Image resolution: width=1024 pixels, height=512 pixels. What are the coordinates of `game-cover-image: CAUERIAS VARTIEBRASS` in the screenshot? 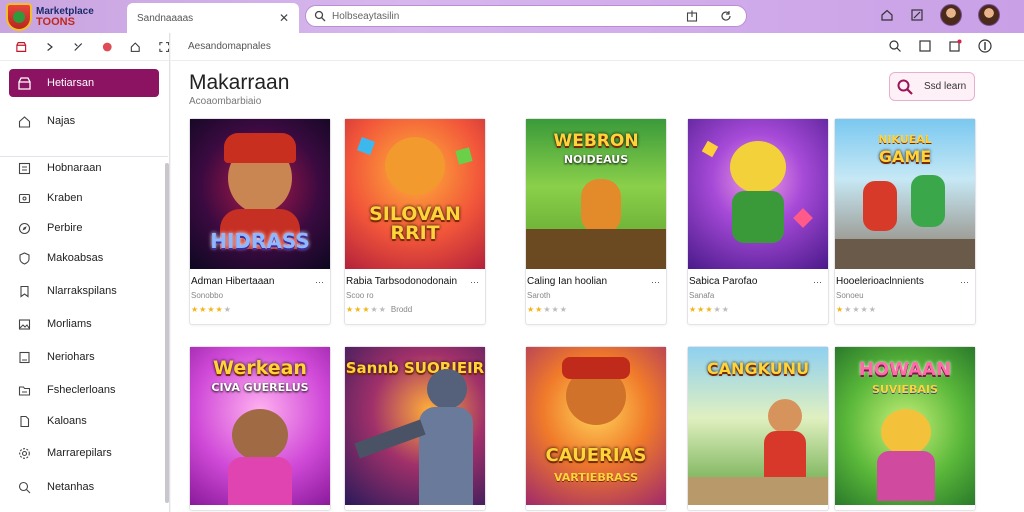 It's located at (596, 426).